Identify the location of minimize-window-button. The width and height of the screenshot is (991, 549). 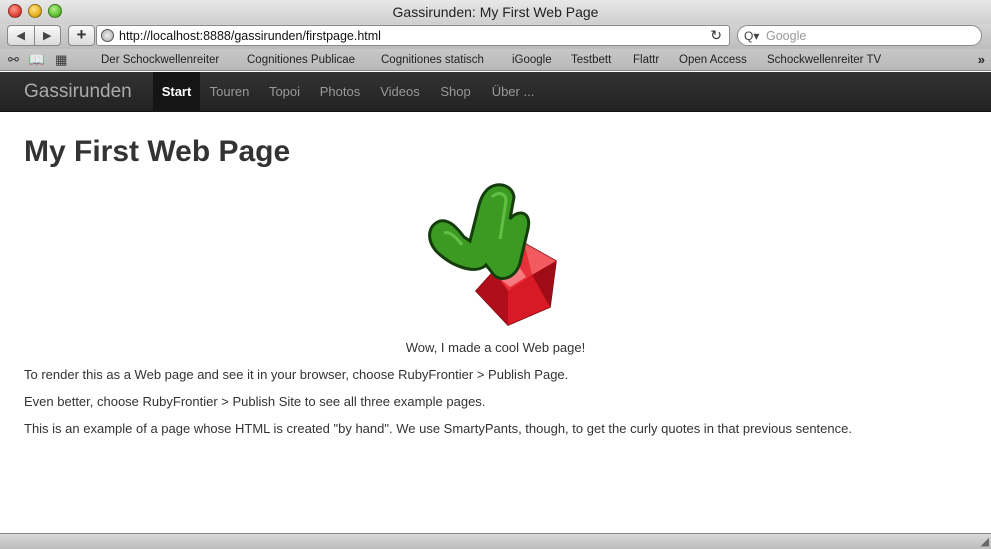
(35, 11).